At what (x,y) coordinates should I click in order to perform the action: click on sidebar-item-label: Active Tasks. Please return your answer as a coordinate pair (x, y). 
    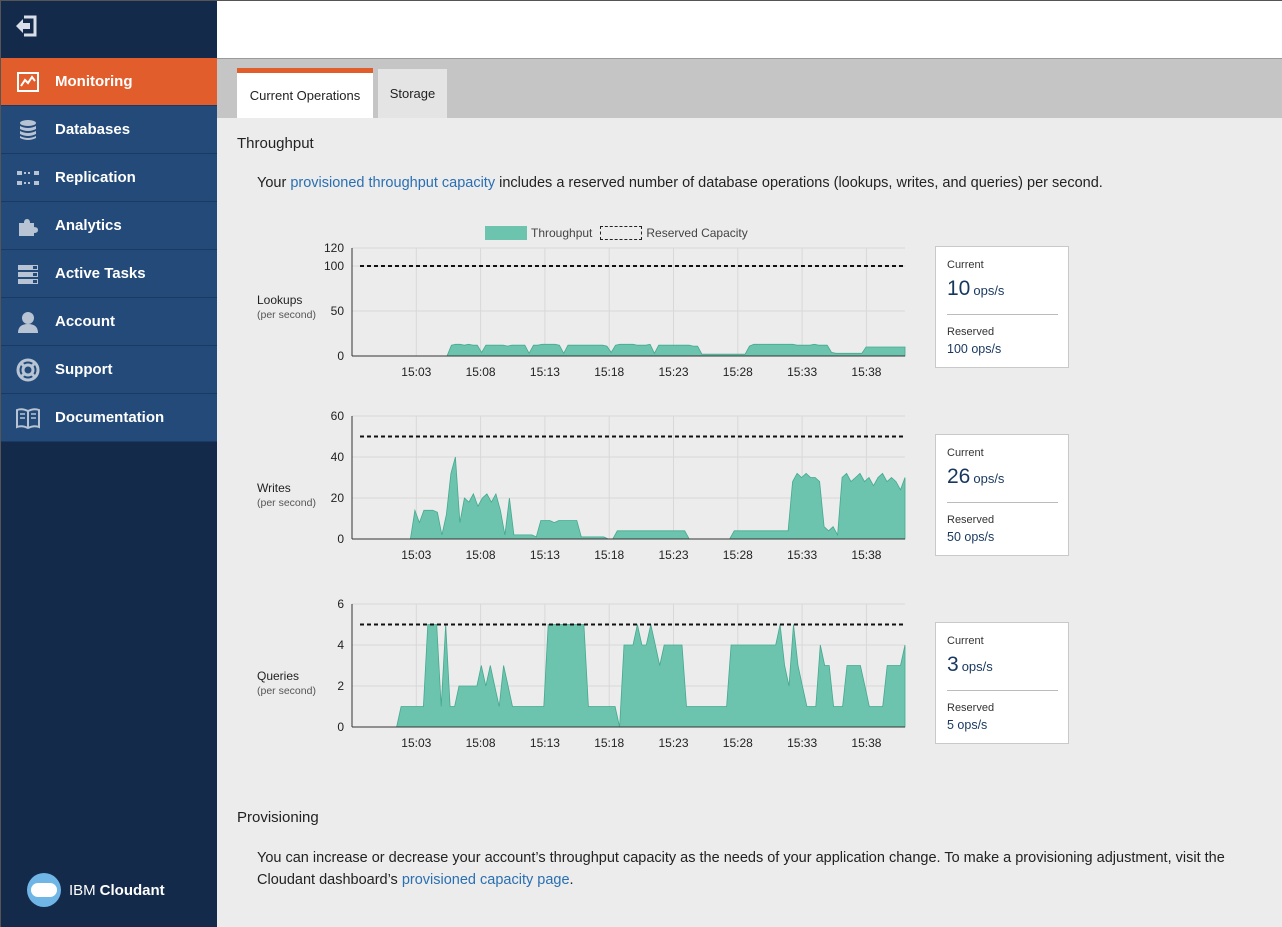
    Looking at the image, I should click on (100, 273).